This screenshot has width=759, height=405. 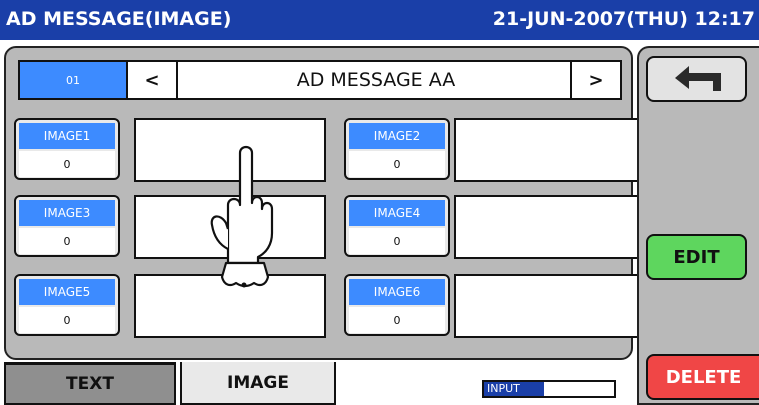 I want to click on image2-box, so click(x=550, y=150).